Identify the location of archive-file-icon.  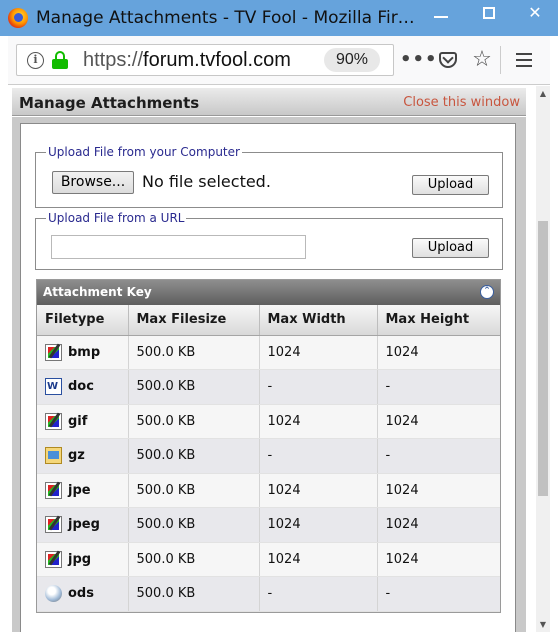
(53, 456).